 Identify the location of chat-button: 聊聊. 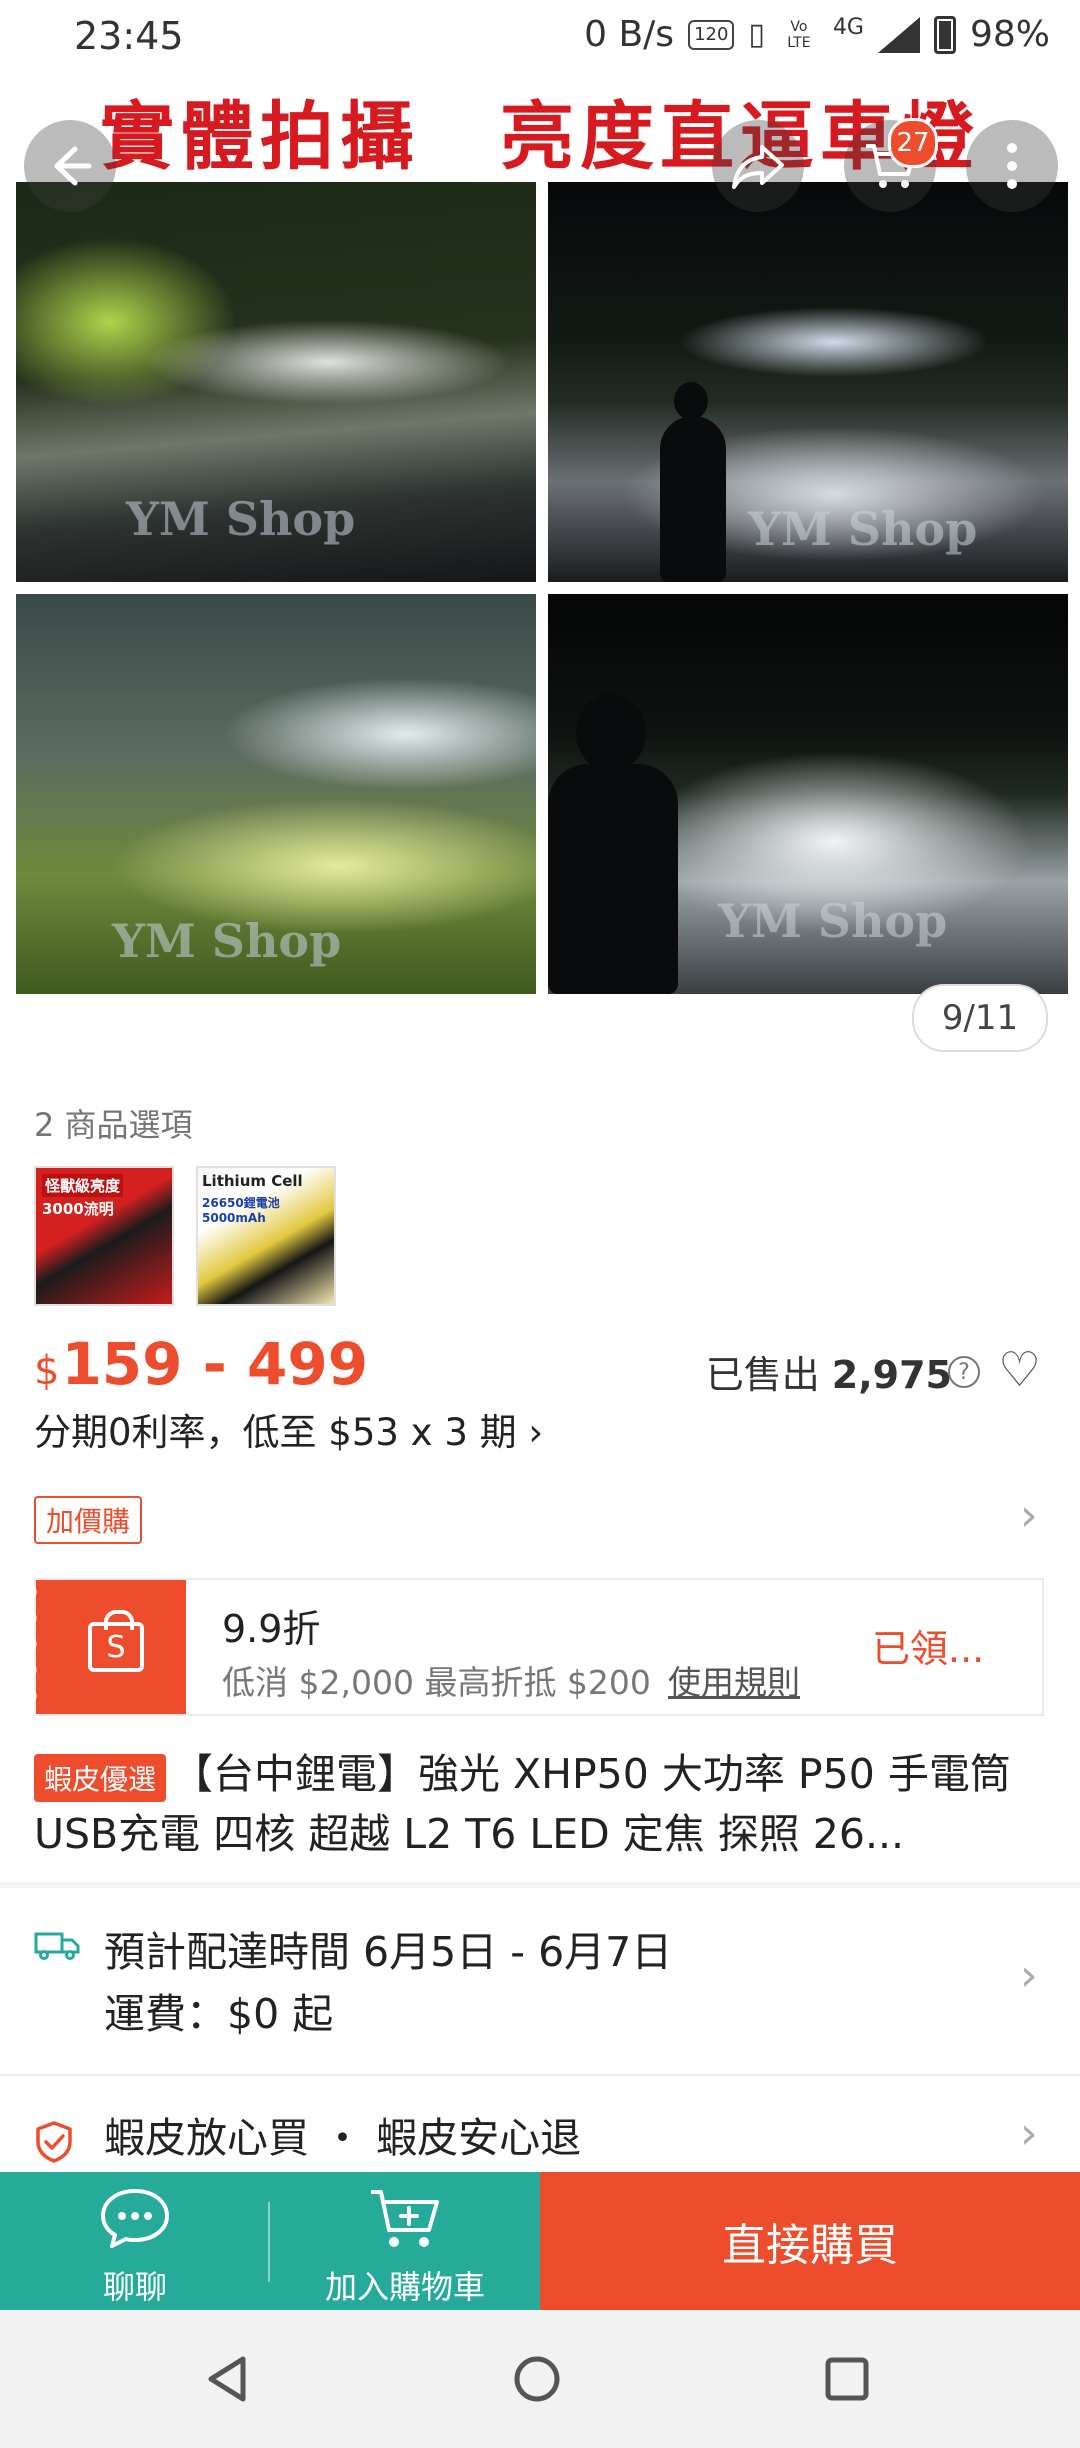
(135, 2241).